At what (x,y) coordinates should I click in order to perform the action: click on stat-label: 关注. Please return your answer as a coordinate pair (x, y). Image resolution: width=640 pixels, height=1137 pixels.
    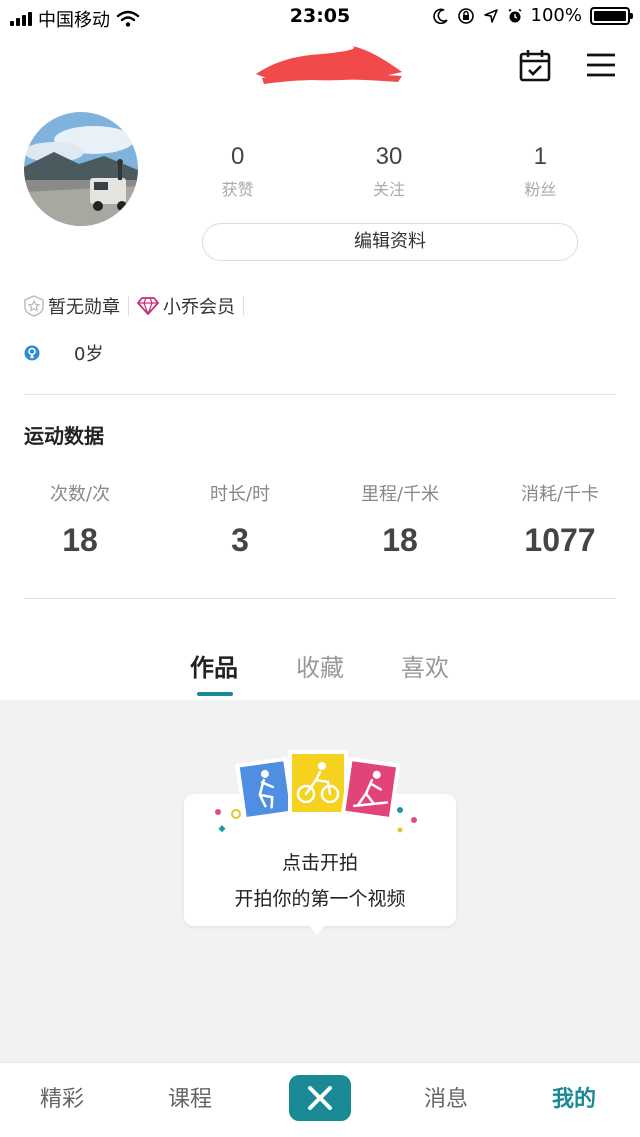
    Looking at the image, I should click on (388, 189).